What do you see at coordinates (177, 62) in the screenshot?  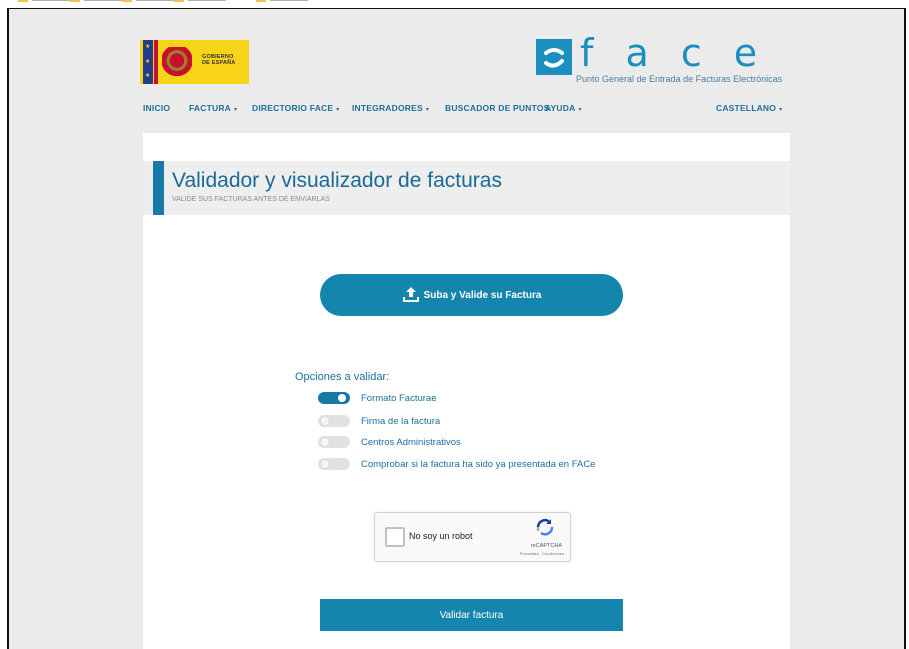 I see `coat-of-arms-icon` at bounding box center [177, 62].